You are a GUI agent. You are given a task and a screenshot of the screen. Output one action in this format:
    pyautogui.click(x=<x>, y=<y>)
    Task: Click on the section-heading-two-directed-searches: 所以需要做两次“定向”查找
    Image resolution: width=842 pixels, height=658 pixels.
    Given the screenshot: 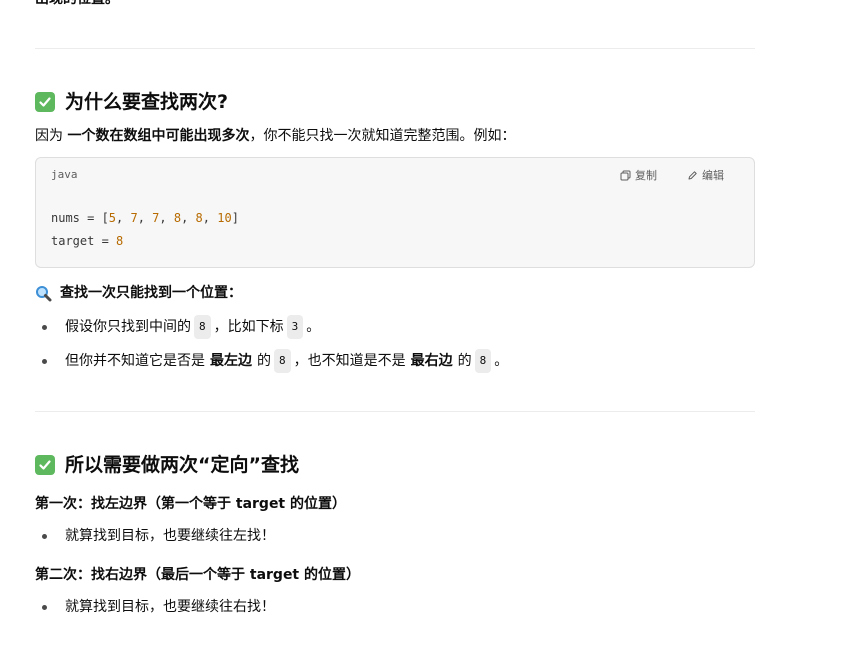 What is the action you would take?
    pyautogui.click(x=167, y=465)
    